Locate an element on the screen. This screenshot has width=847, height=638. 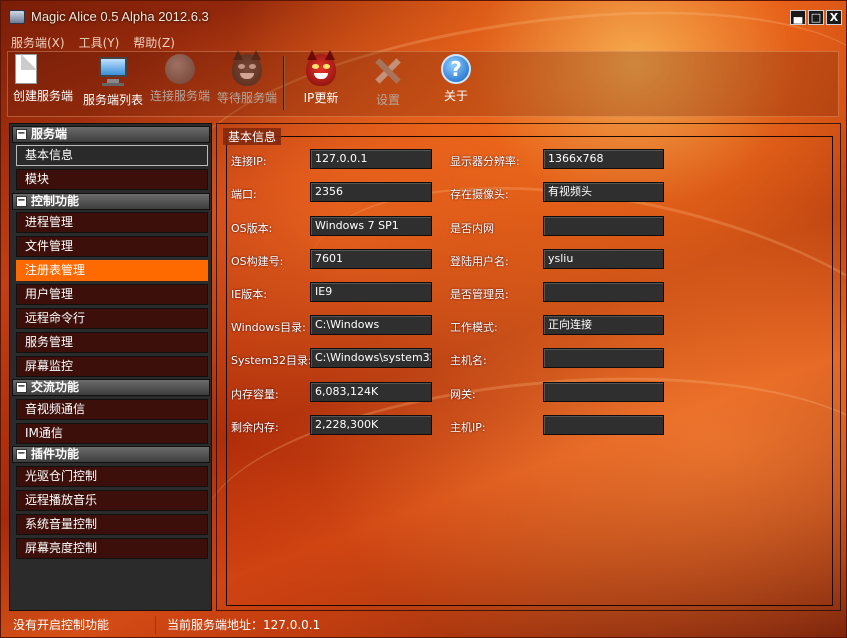
sidebar-item-users: 用户管理 is located at coordinates (112, 294).